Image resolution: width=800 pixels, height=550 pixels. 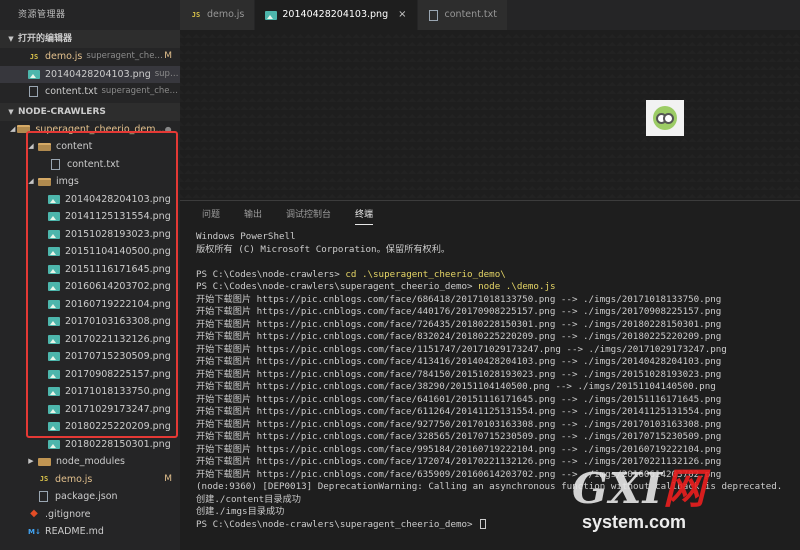 What do you see at coordinates (90, 340) in the screenshot?
I see `tree-image-file: 20170221132126.png` at bounding box center [90, 340].